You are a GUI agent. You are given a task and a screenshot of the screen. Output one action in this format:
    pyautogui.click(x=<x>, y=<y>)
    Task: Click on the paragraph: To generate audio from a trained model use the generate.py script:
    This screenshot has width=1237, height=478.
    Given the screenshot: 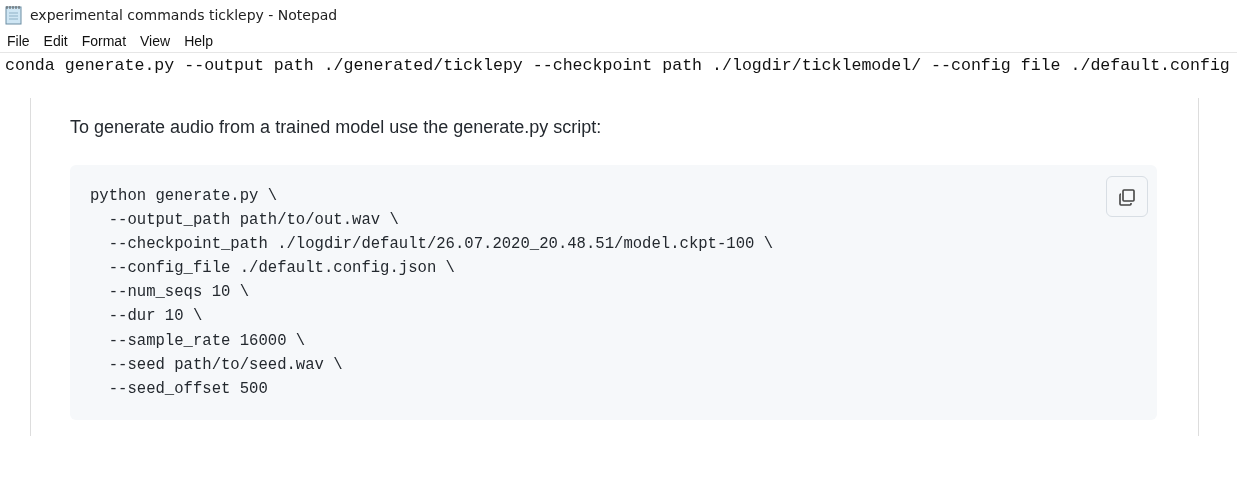 What is the action you would take?
    pyautogui.click(x=336, y=127)
    